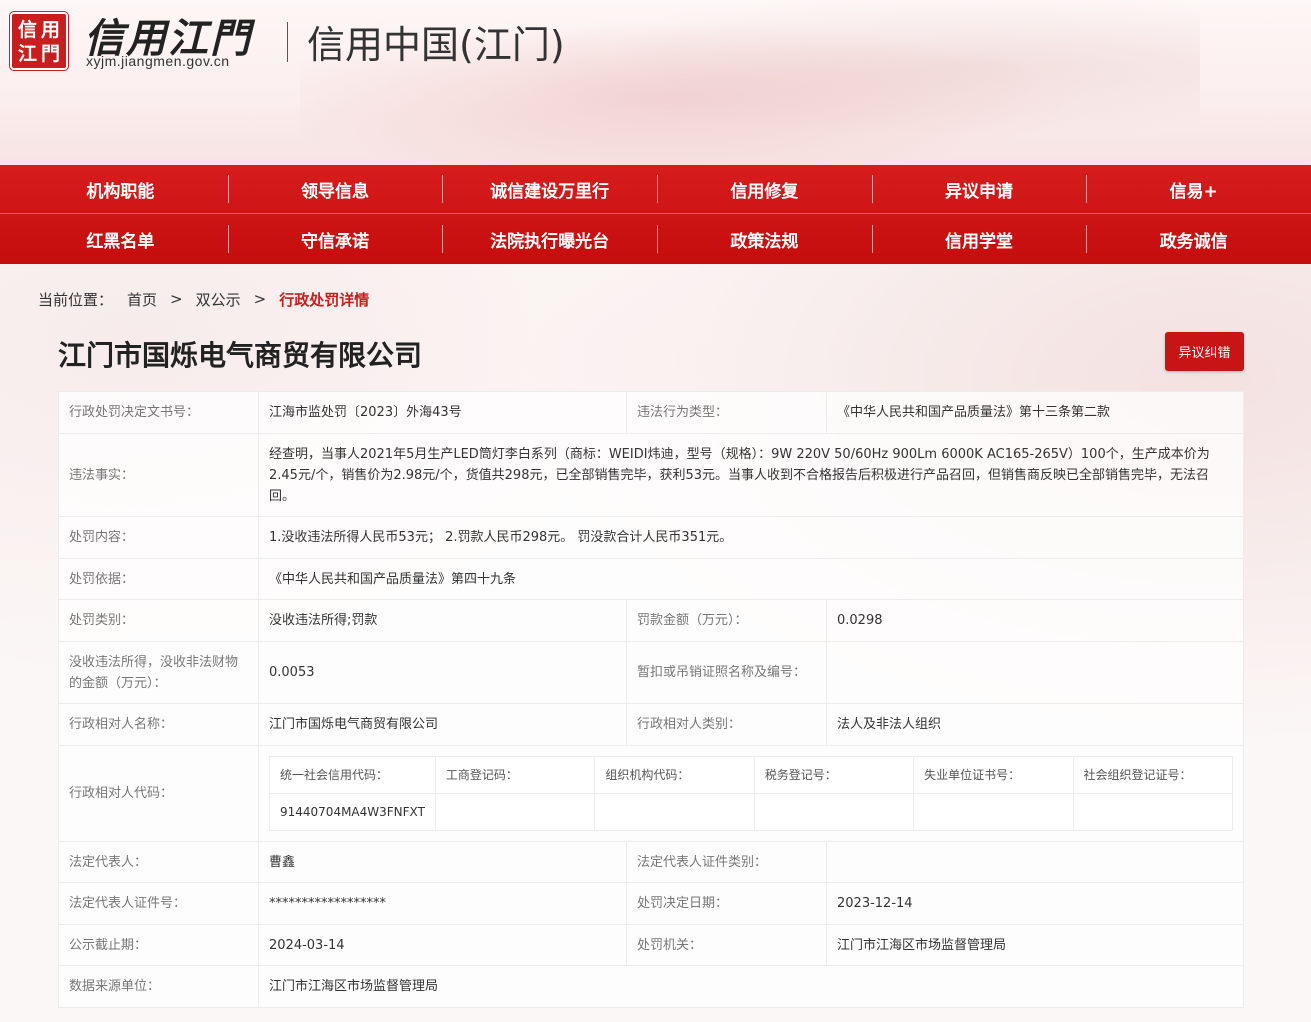 The width and height of the screenshot is (1311, 1022). What do you see at coordinates (240, 355) in the screenshot?
I see `page-title: 江门市国烁电气商贸有限公司` at bounding box center [240, 355].